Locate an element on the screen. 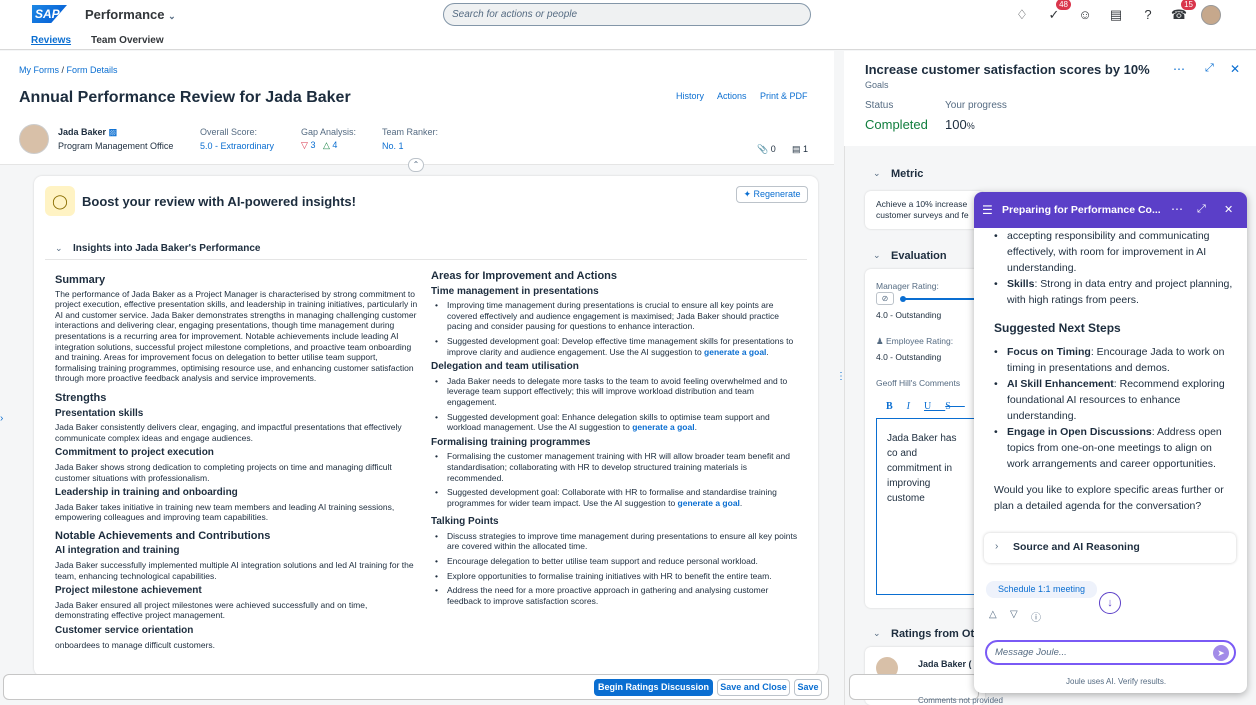 The height and width of the screenshot is (705, 1256). joule-disclaimer: Joule uses AI. Verify results. is located at coordinates (1116, 681).